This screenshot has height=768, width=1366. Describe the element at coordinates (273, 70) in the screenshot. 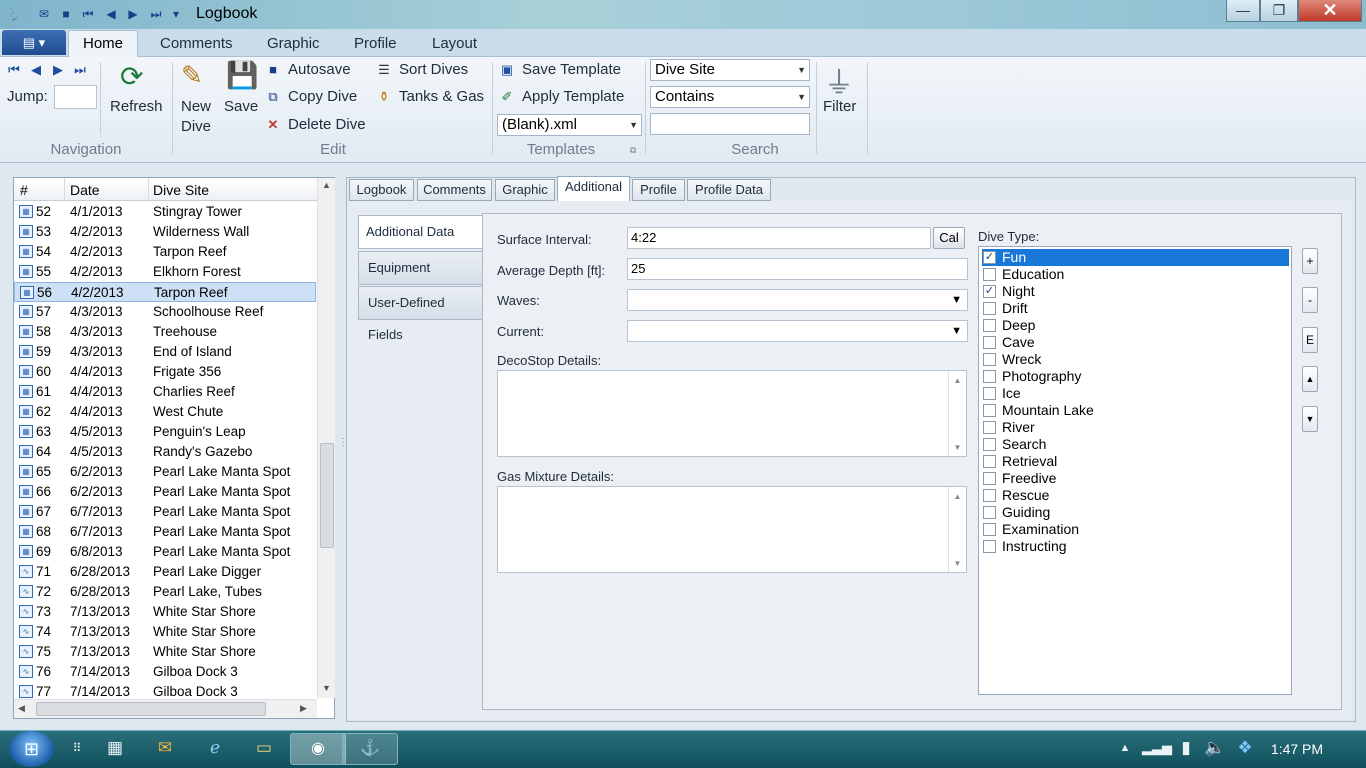

I see `autosave-icon: ■` at that location.